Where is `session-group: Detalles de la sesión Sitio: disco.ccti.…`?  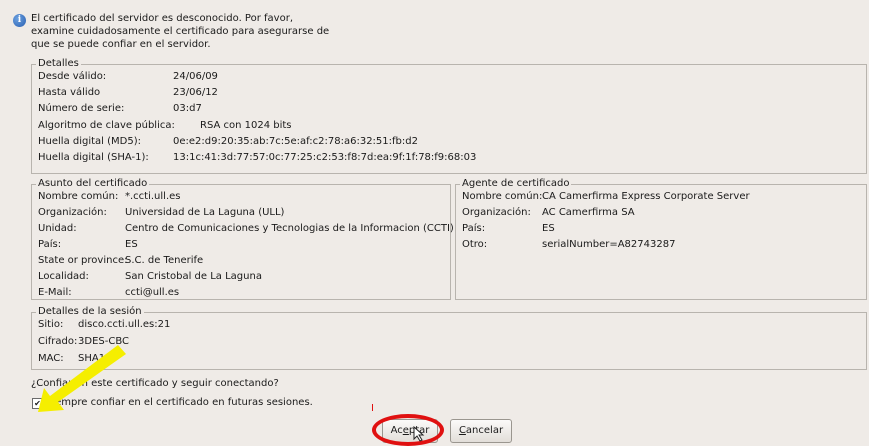 session-group: Detalles de la sesión Sitio: disco.ccti.… is located at coordinates (449, 338).